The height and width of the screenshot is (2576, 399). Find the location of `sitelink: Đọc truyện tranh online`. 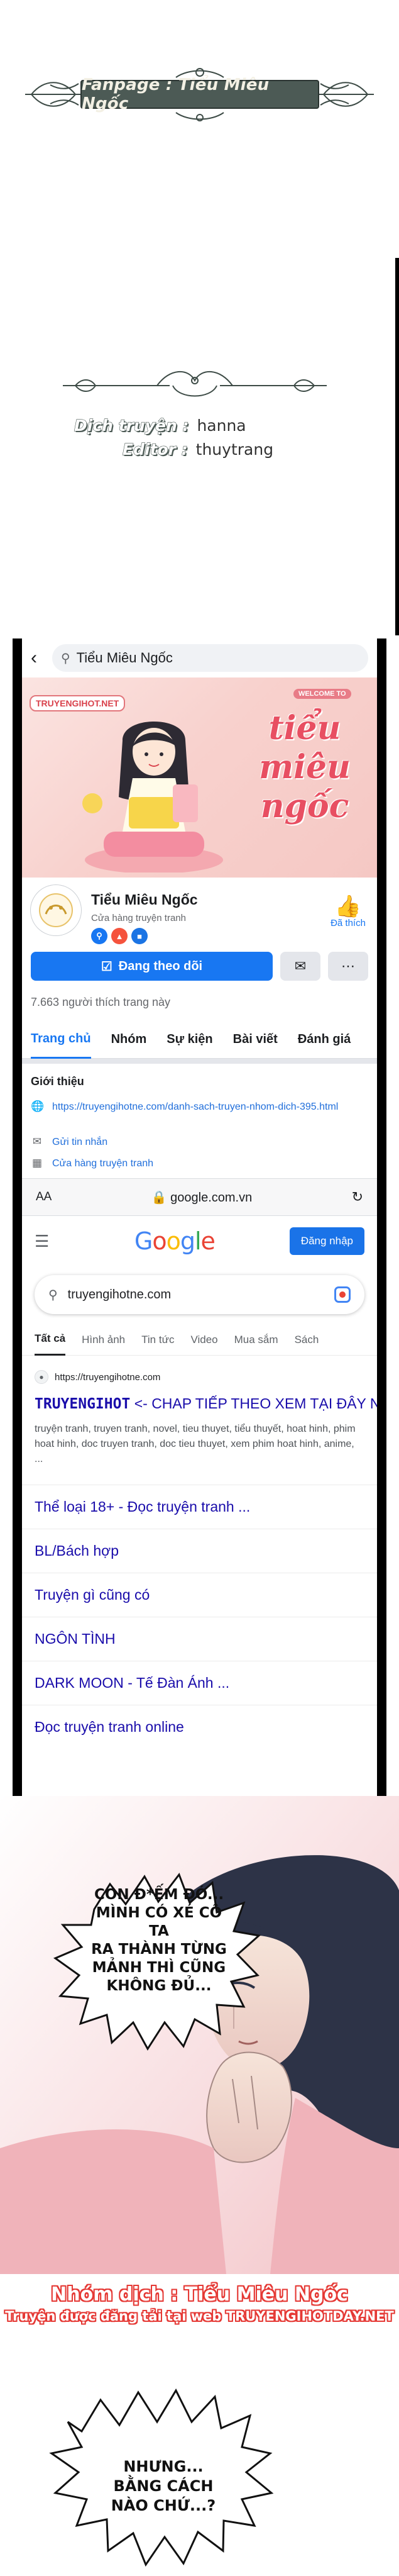

sitelink: Đọc truyện tranh online is located at coordinates (199, 1727).